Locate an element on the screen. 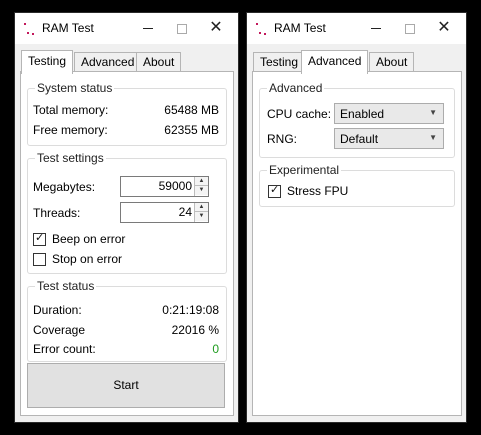 The width and height of the screenshot is (481, 435). error-count-row: Error count: 0 is located at coordinates (126, 350).